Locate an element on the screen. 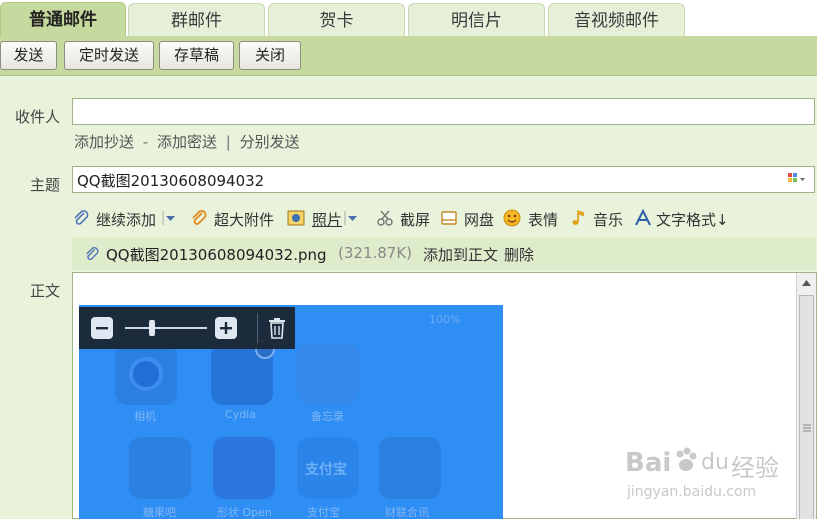 Image resolution: width=817 pixels, height=519 pixels. text-format-icon is located at coordinates (643, 217).